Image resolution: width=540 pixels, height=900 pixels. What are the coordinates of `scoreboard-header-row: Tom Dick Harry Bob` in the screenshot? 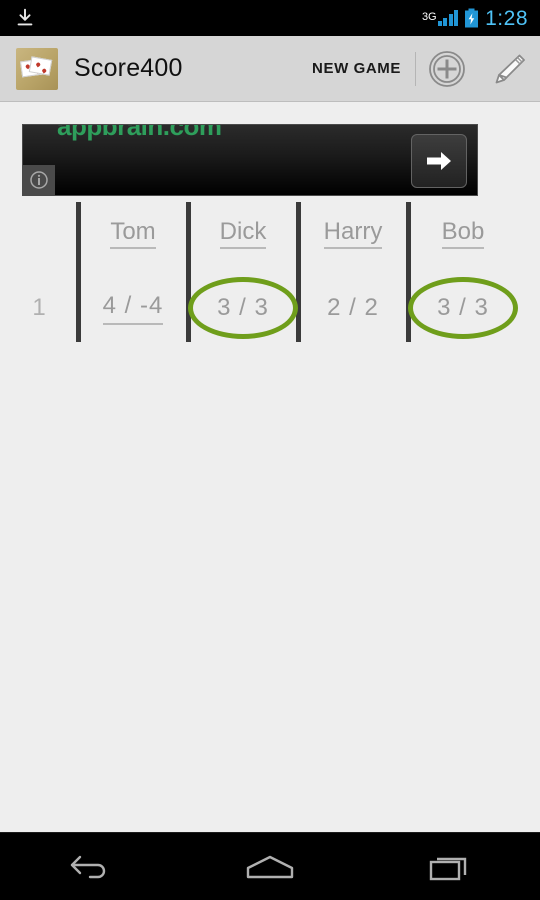 It's located at (270, 234).